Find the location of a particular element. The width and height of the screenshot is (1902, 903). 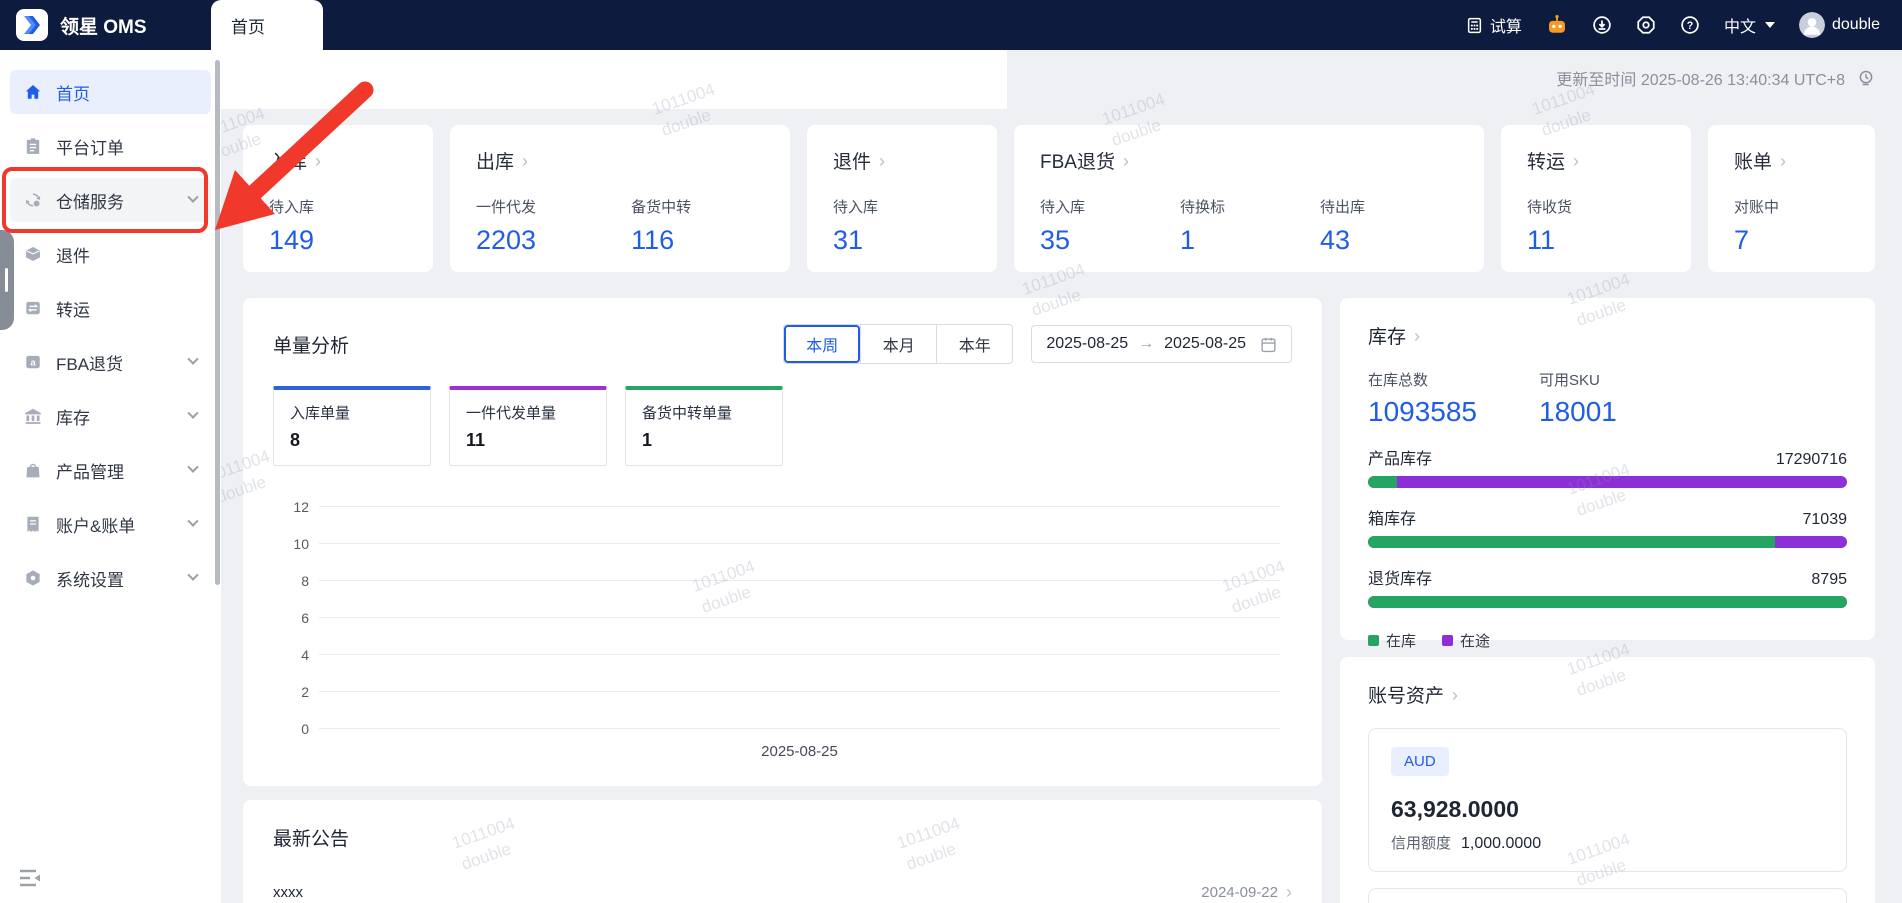

stat-value: 18001 is located at coordinates (1578, 412).